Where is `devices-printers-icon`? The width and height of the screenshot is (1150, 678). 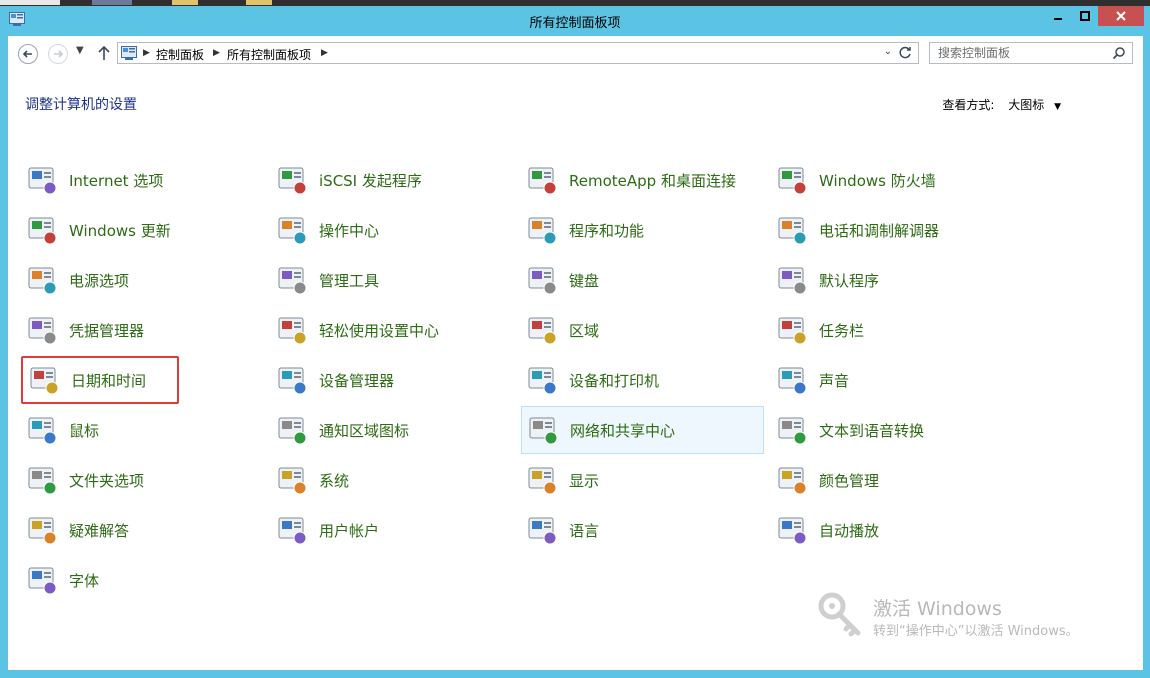 devices-printers-icon is located at coordinates (542, 380).